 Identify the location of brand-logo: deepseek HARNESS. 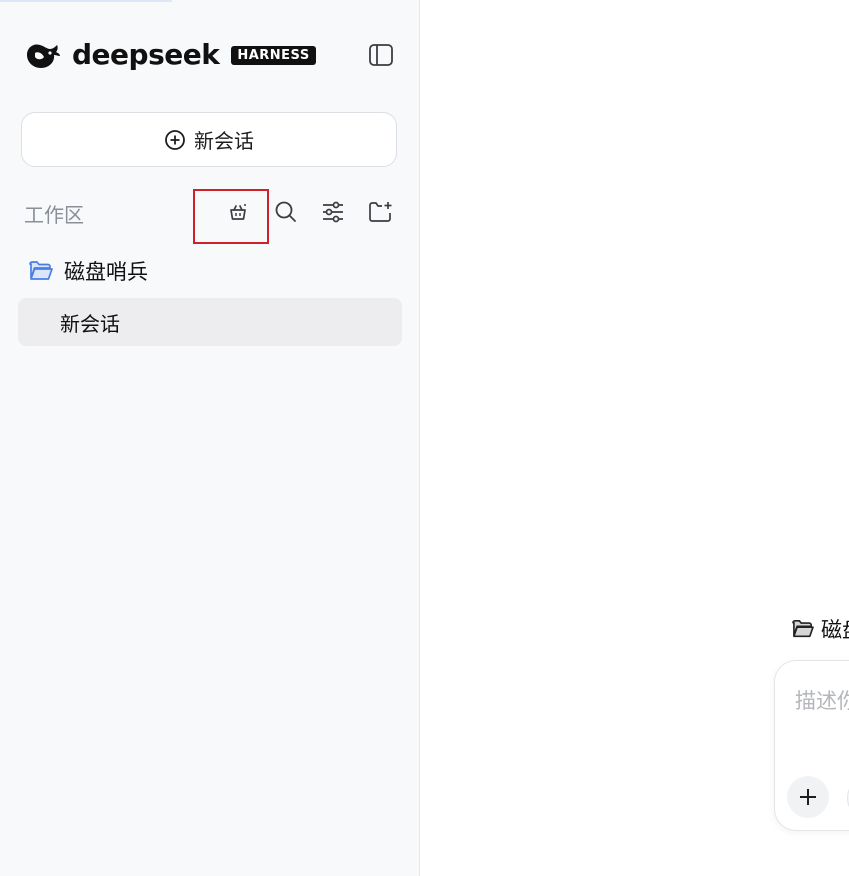
(170, 55).